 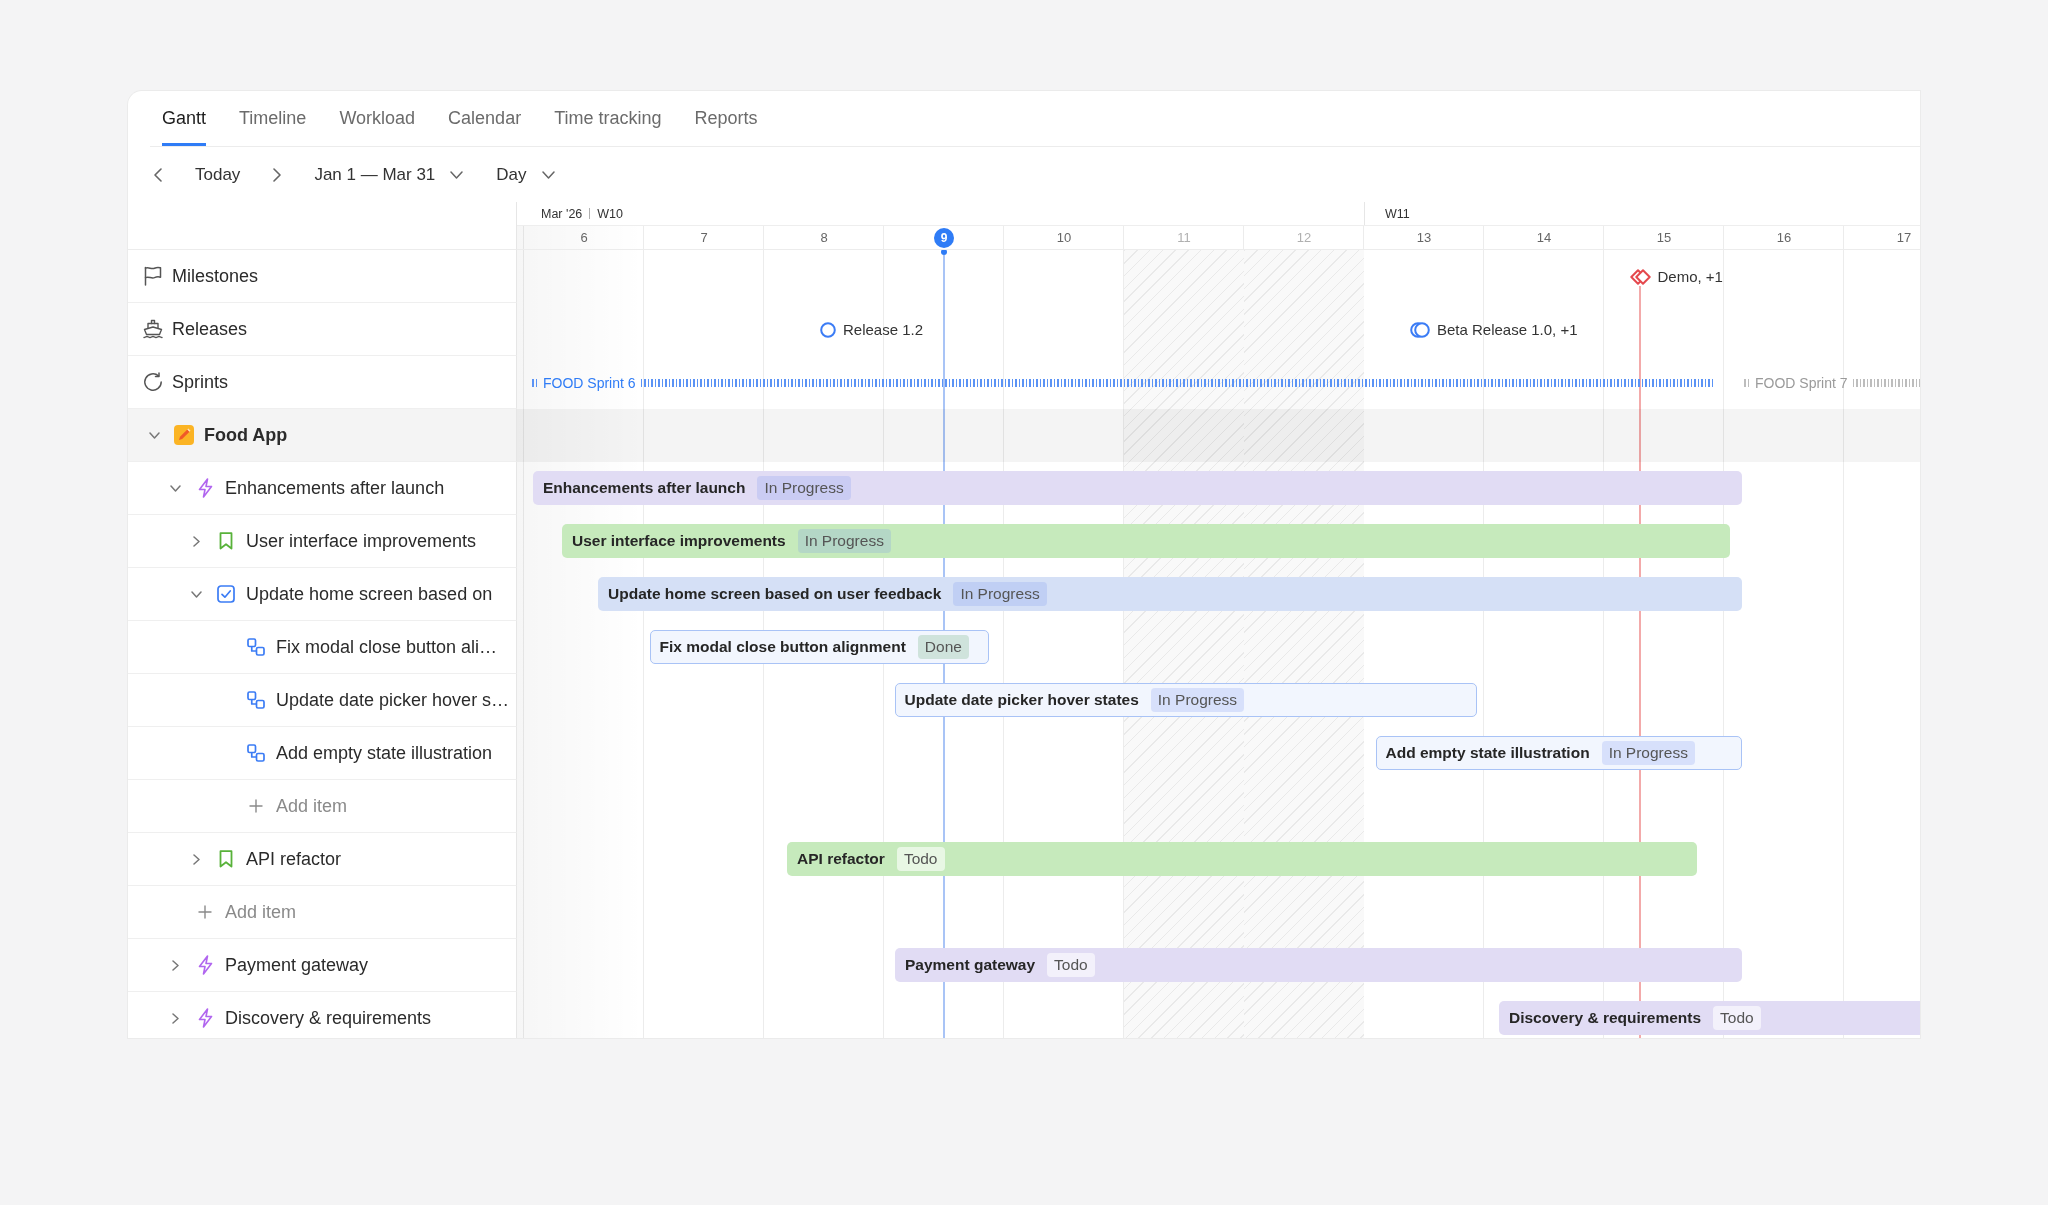 What do you see at coordinates (1064, 237) in the screenshot?
I see `day-label: 10` at bounding box center [1064, 237].